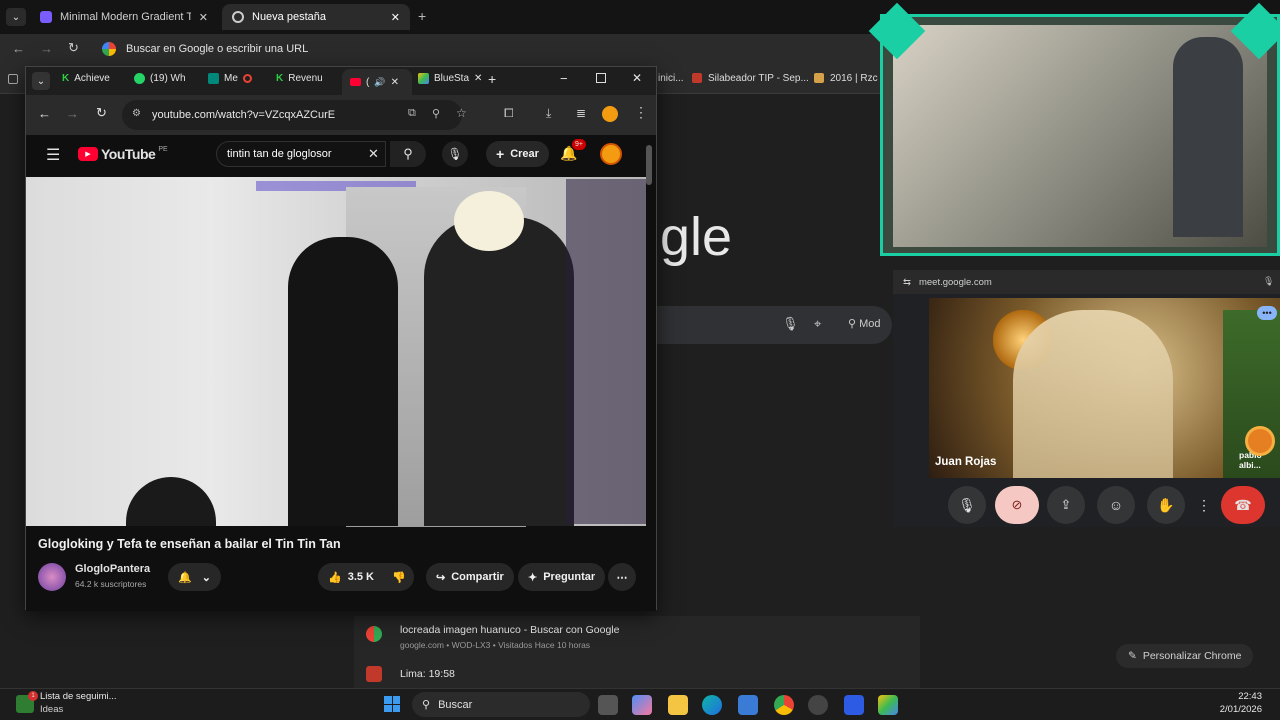  I want to click on search-input: tintin tan de gloglosor, so click(301, 154).